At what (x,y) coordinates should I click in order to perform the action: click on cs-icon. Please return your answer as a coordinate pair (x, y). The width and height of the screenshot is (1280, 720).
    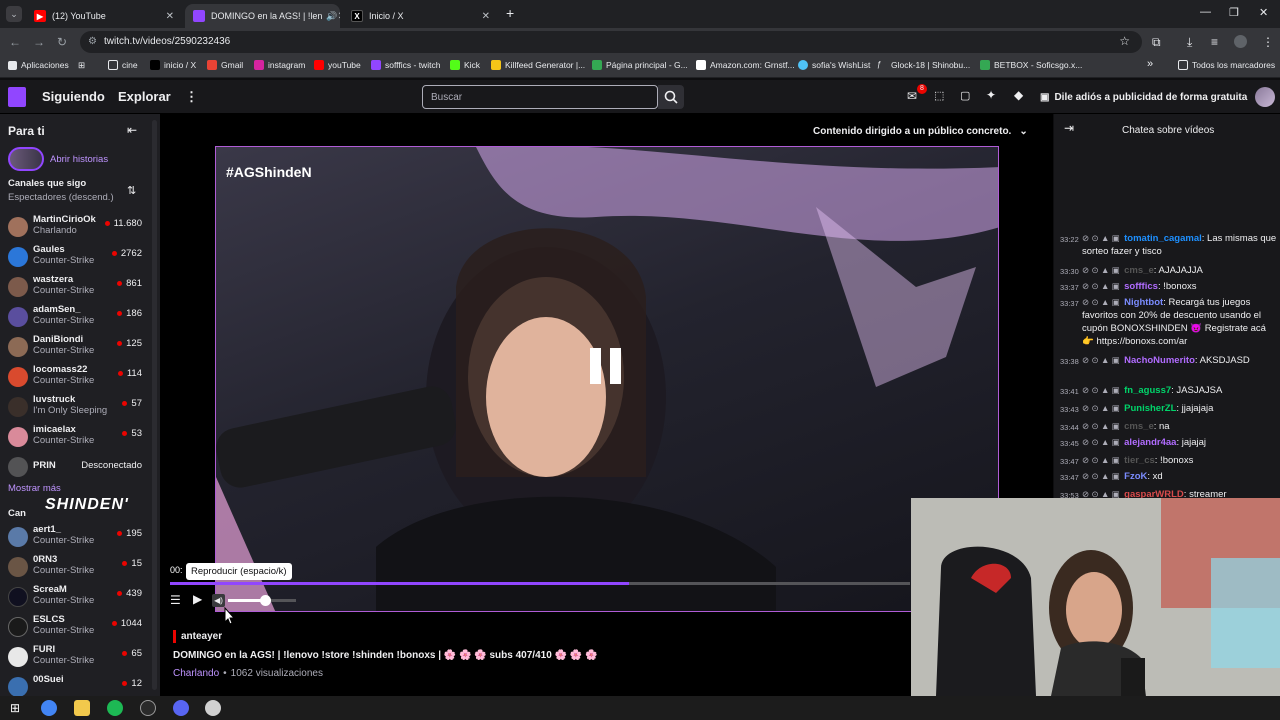
    Looking at the image, I should click on (148, 708).